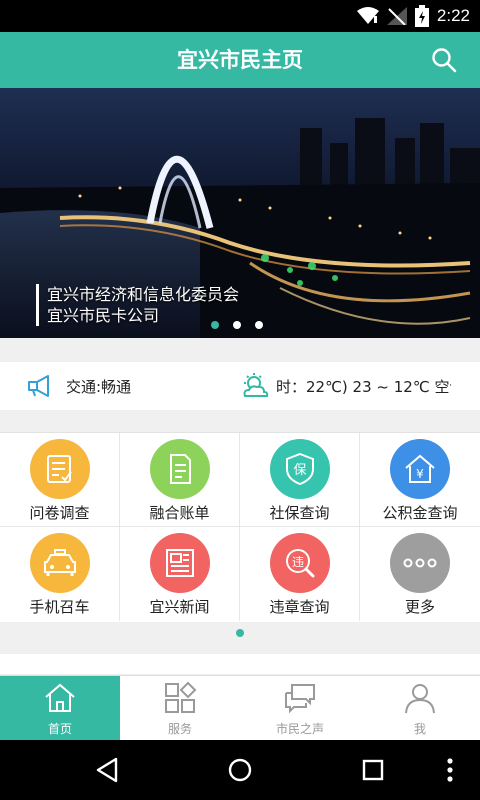 The image size is (480, 800). What do you see at coordinates (59, 513) in the screenshot?
I see `service-label: 问卷调查` at bounding box center [59, 513].